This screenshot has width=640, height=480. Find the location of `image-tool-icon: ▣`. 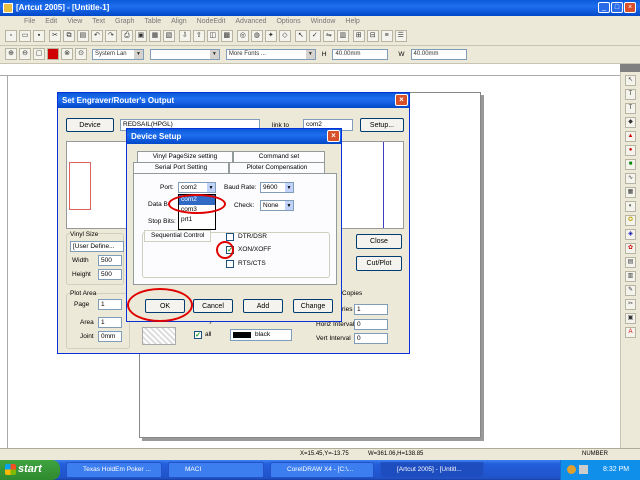

image-tool-icon: ▣ is located at coordinates (630, 318).